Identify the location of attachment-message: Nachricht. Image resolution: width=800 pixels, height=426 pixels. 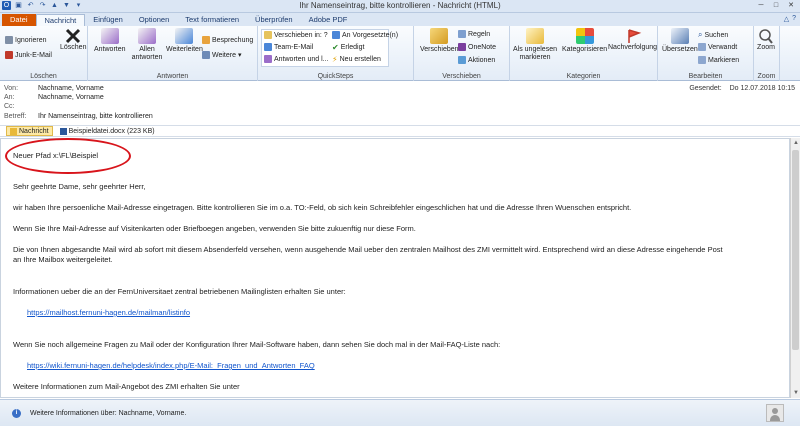
(29, 131).